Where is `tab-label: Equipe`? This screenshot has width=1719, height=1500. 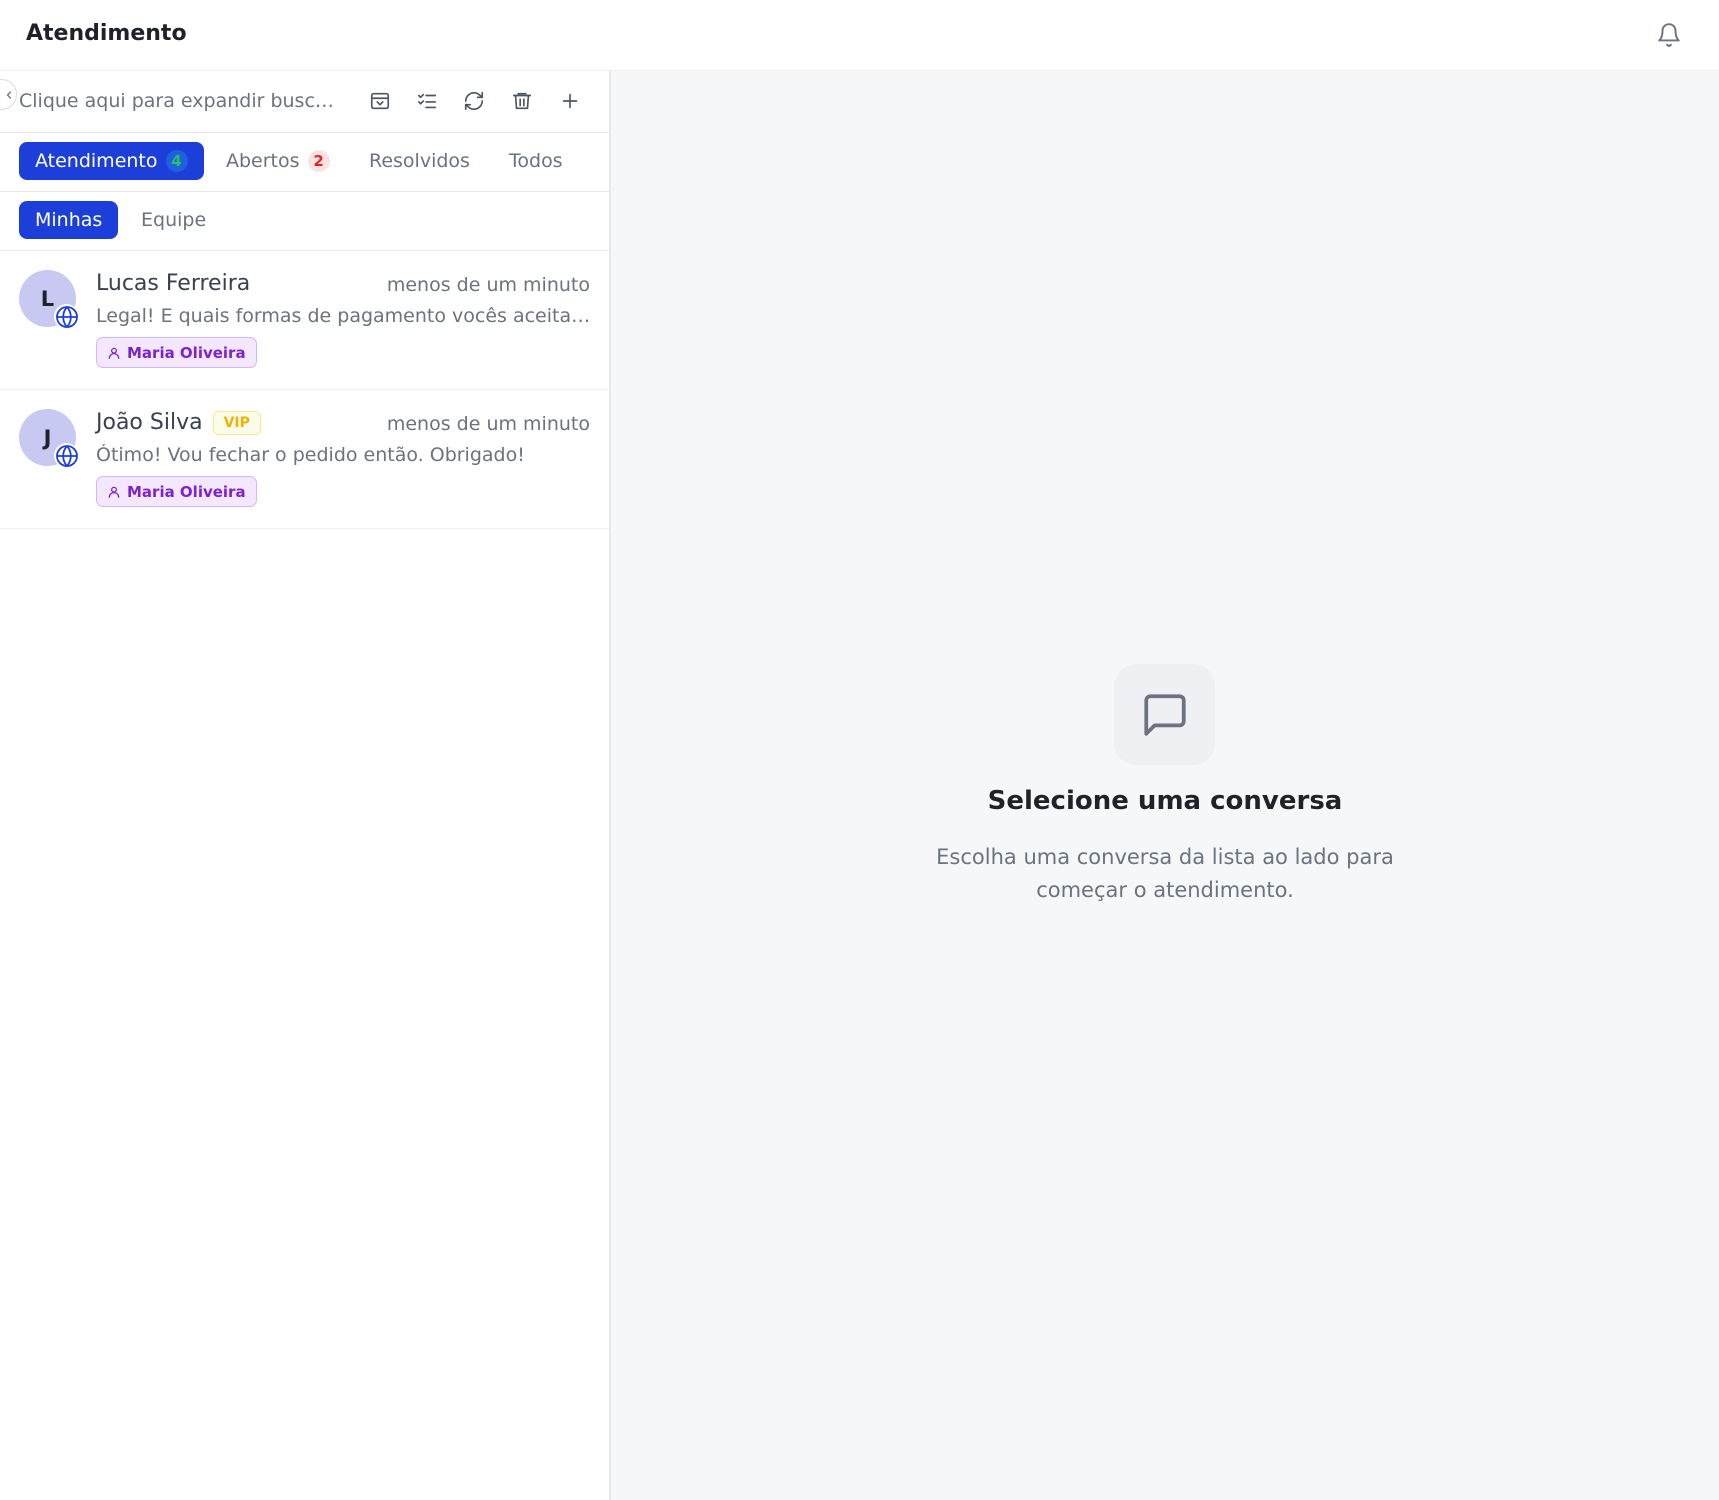
tab-label: Equipe is located at coordinates (174, 220).